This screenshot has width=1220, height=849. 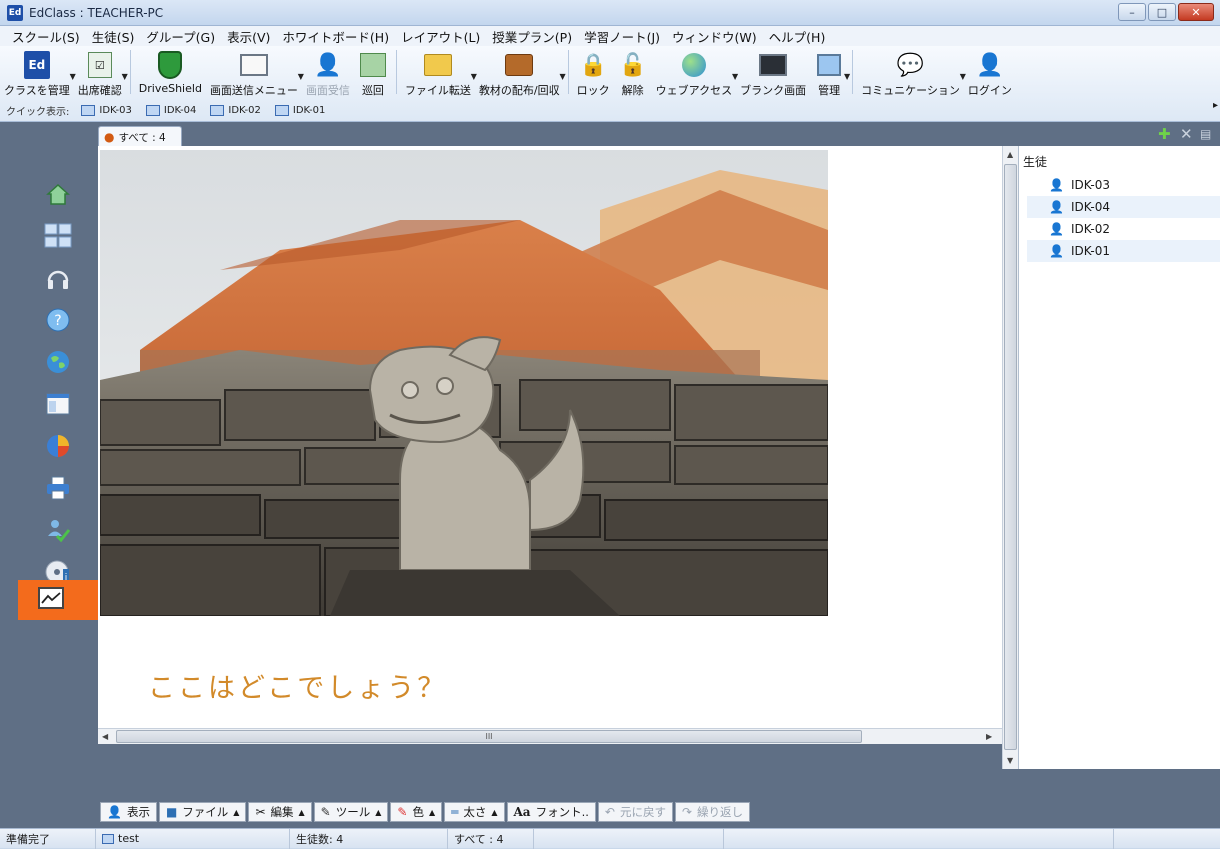 I want to click on maximize-button: □, so click(x=1162, y=12).